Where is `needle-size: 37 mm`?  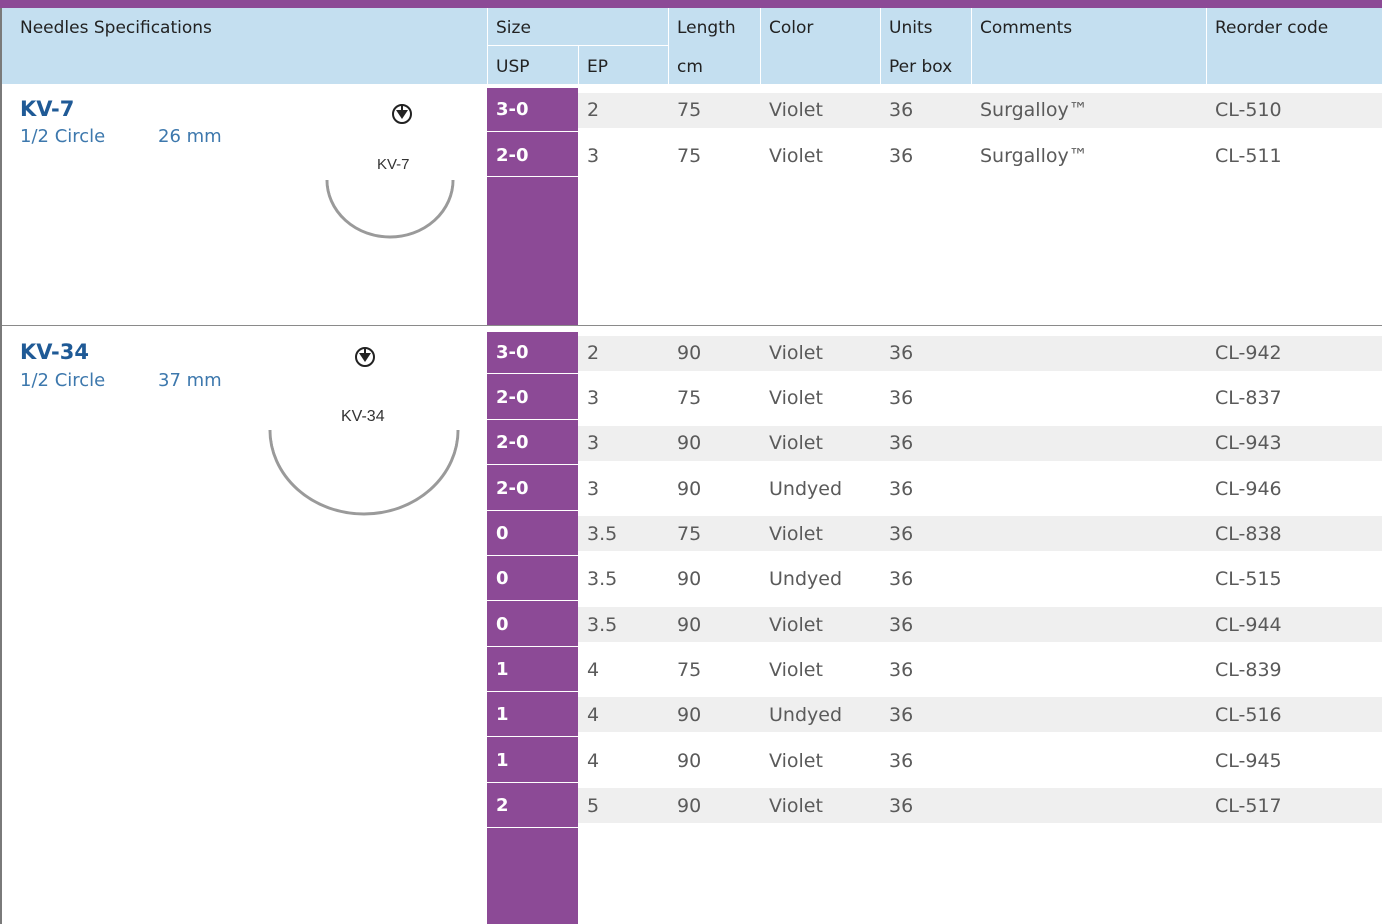 needle-size: 37 mm is located at coordinates (190, 380).